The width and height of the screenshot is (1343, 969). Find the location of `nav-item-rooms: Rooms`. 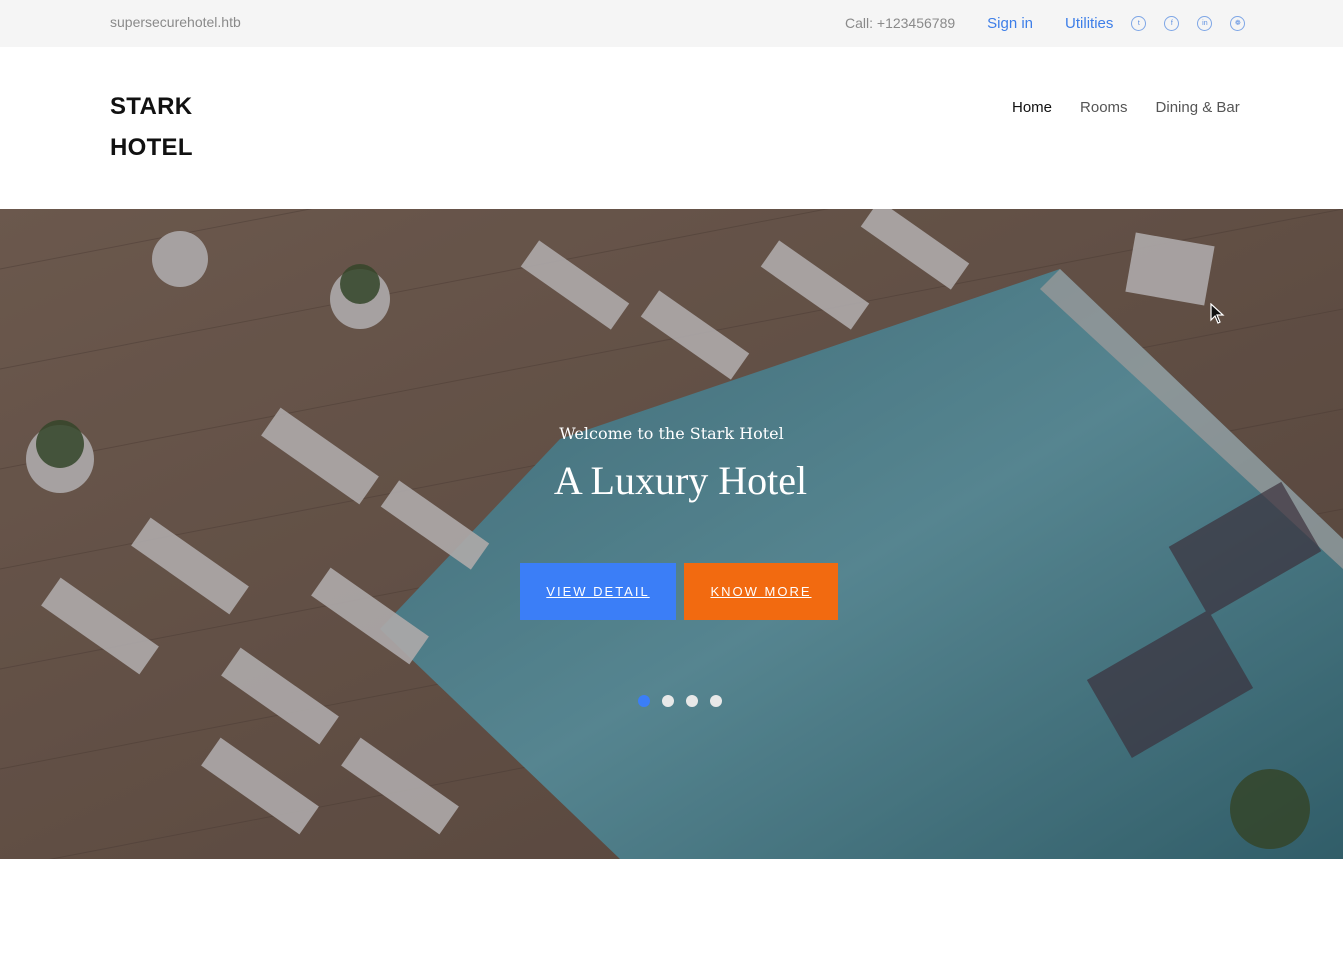

nav-item-rooms: Rooms is located at coordinates (1104, 107).